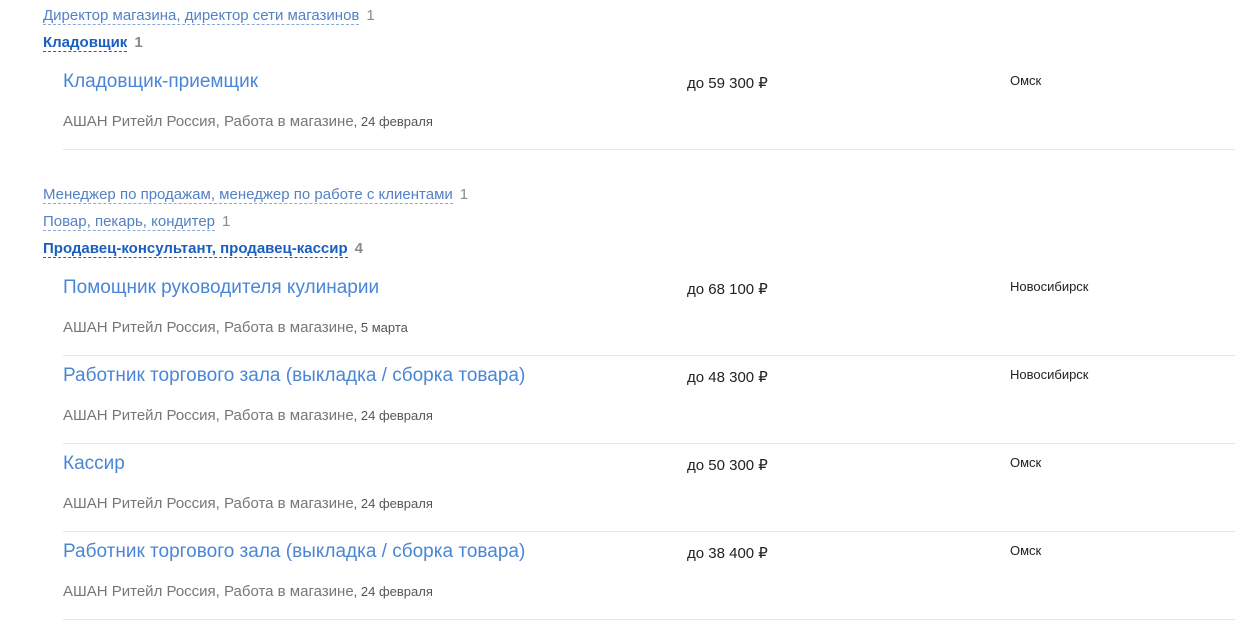  I want to click on vacancy-salary: до 48 300 ₽, so click(727, 377).